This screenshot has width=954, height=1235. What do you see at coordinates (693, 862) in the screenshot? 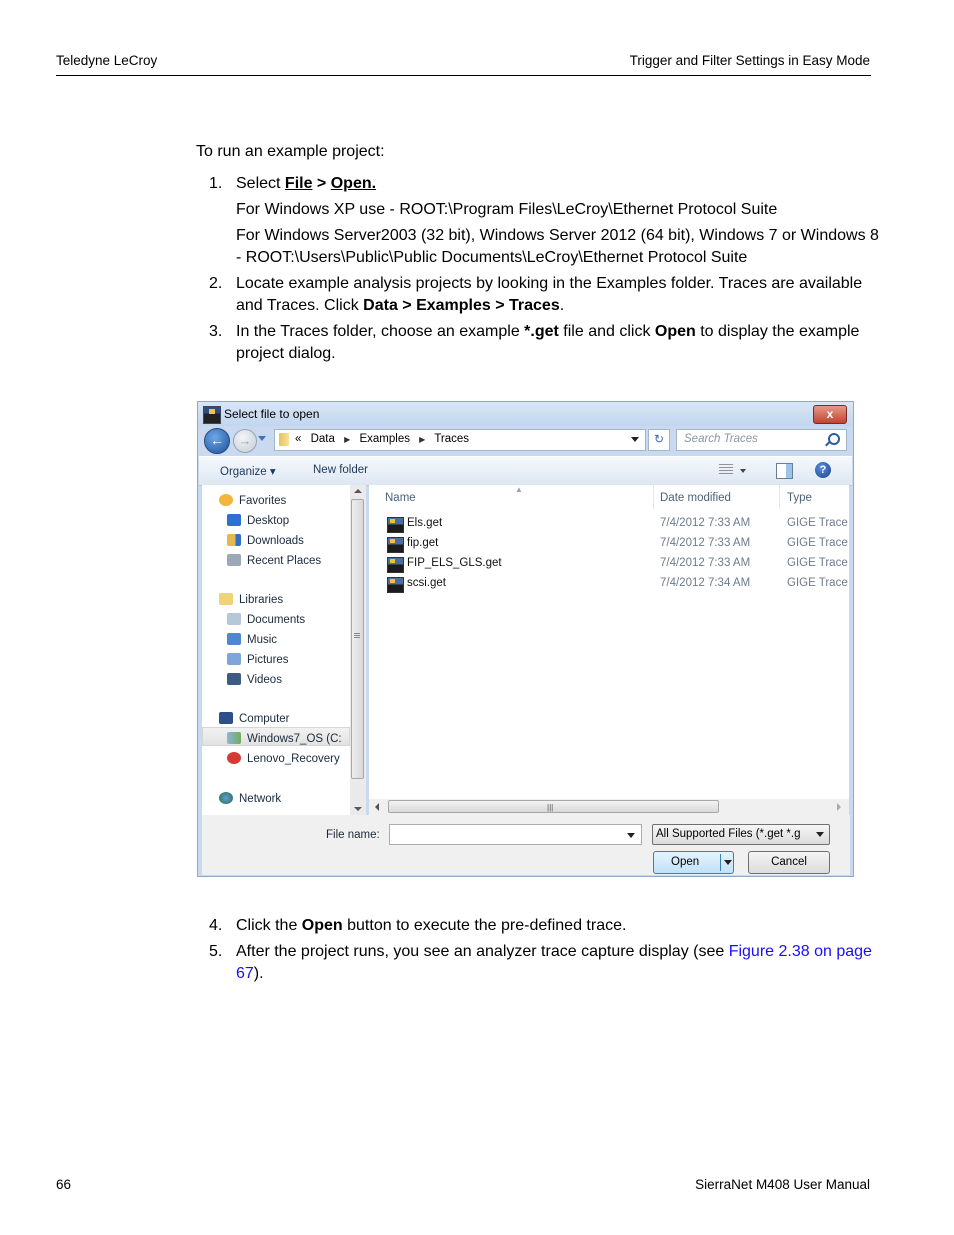
I see `open-button: Open` at bounding box center [693, 862].